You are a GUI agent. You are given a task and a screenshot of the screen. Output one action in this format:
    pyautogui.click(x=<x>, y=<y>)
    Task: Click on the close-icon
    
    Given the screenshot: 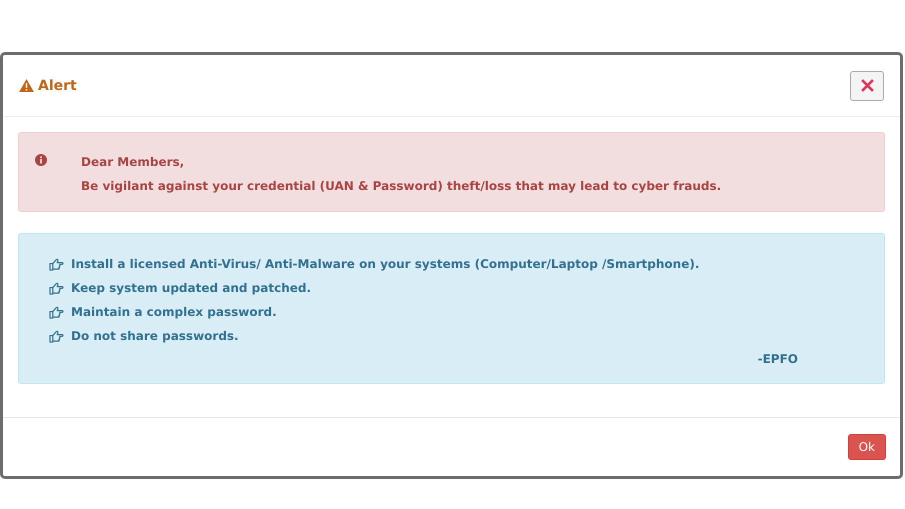 What is the action you would take?
    pyautogui.click(x=867, y=85)
    